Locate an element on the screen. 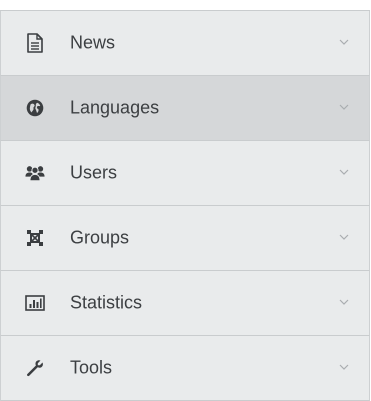 This screenshot has height=401, width=371. document-icon is located at coordinates (35, 43).